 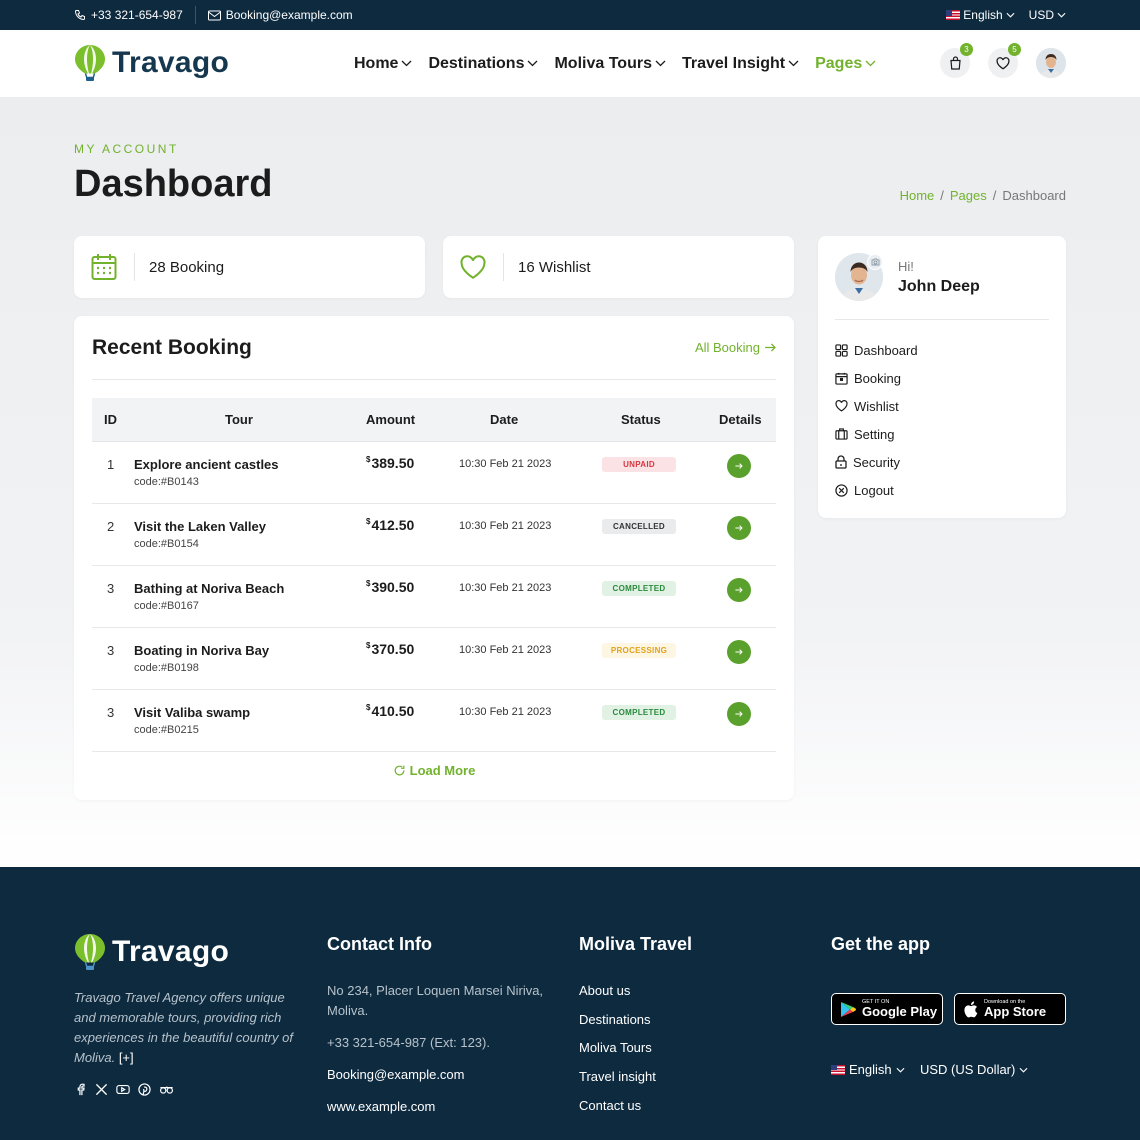 What do you see at coordinates (875, 262) in the screenshot?
I see `camera-icon` at bounding box center [875, 262].